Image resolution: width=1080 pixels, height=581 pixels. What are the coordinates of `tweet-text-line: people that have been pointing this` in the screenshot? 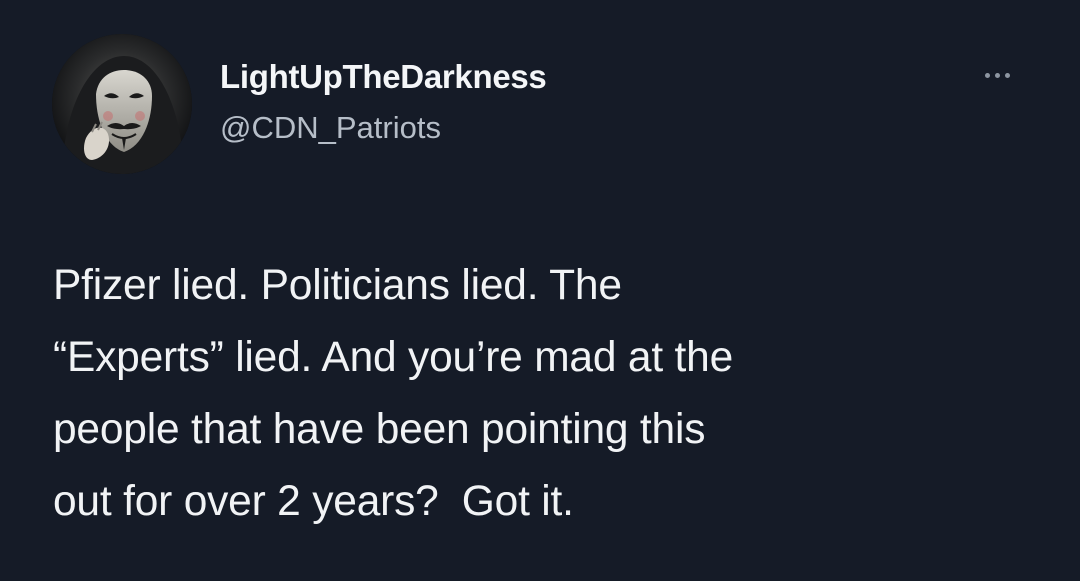 It's located at (379, 429).